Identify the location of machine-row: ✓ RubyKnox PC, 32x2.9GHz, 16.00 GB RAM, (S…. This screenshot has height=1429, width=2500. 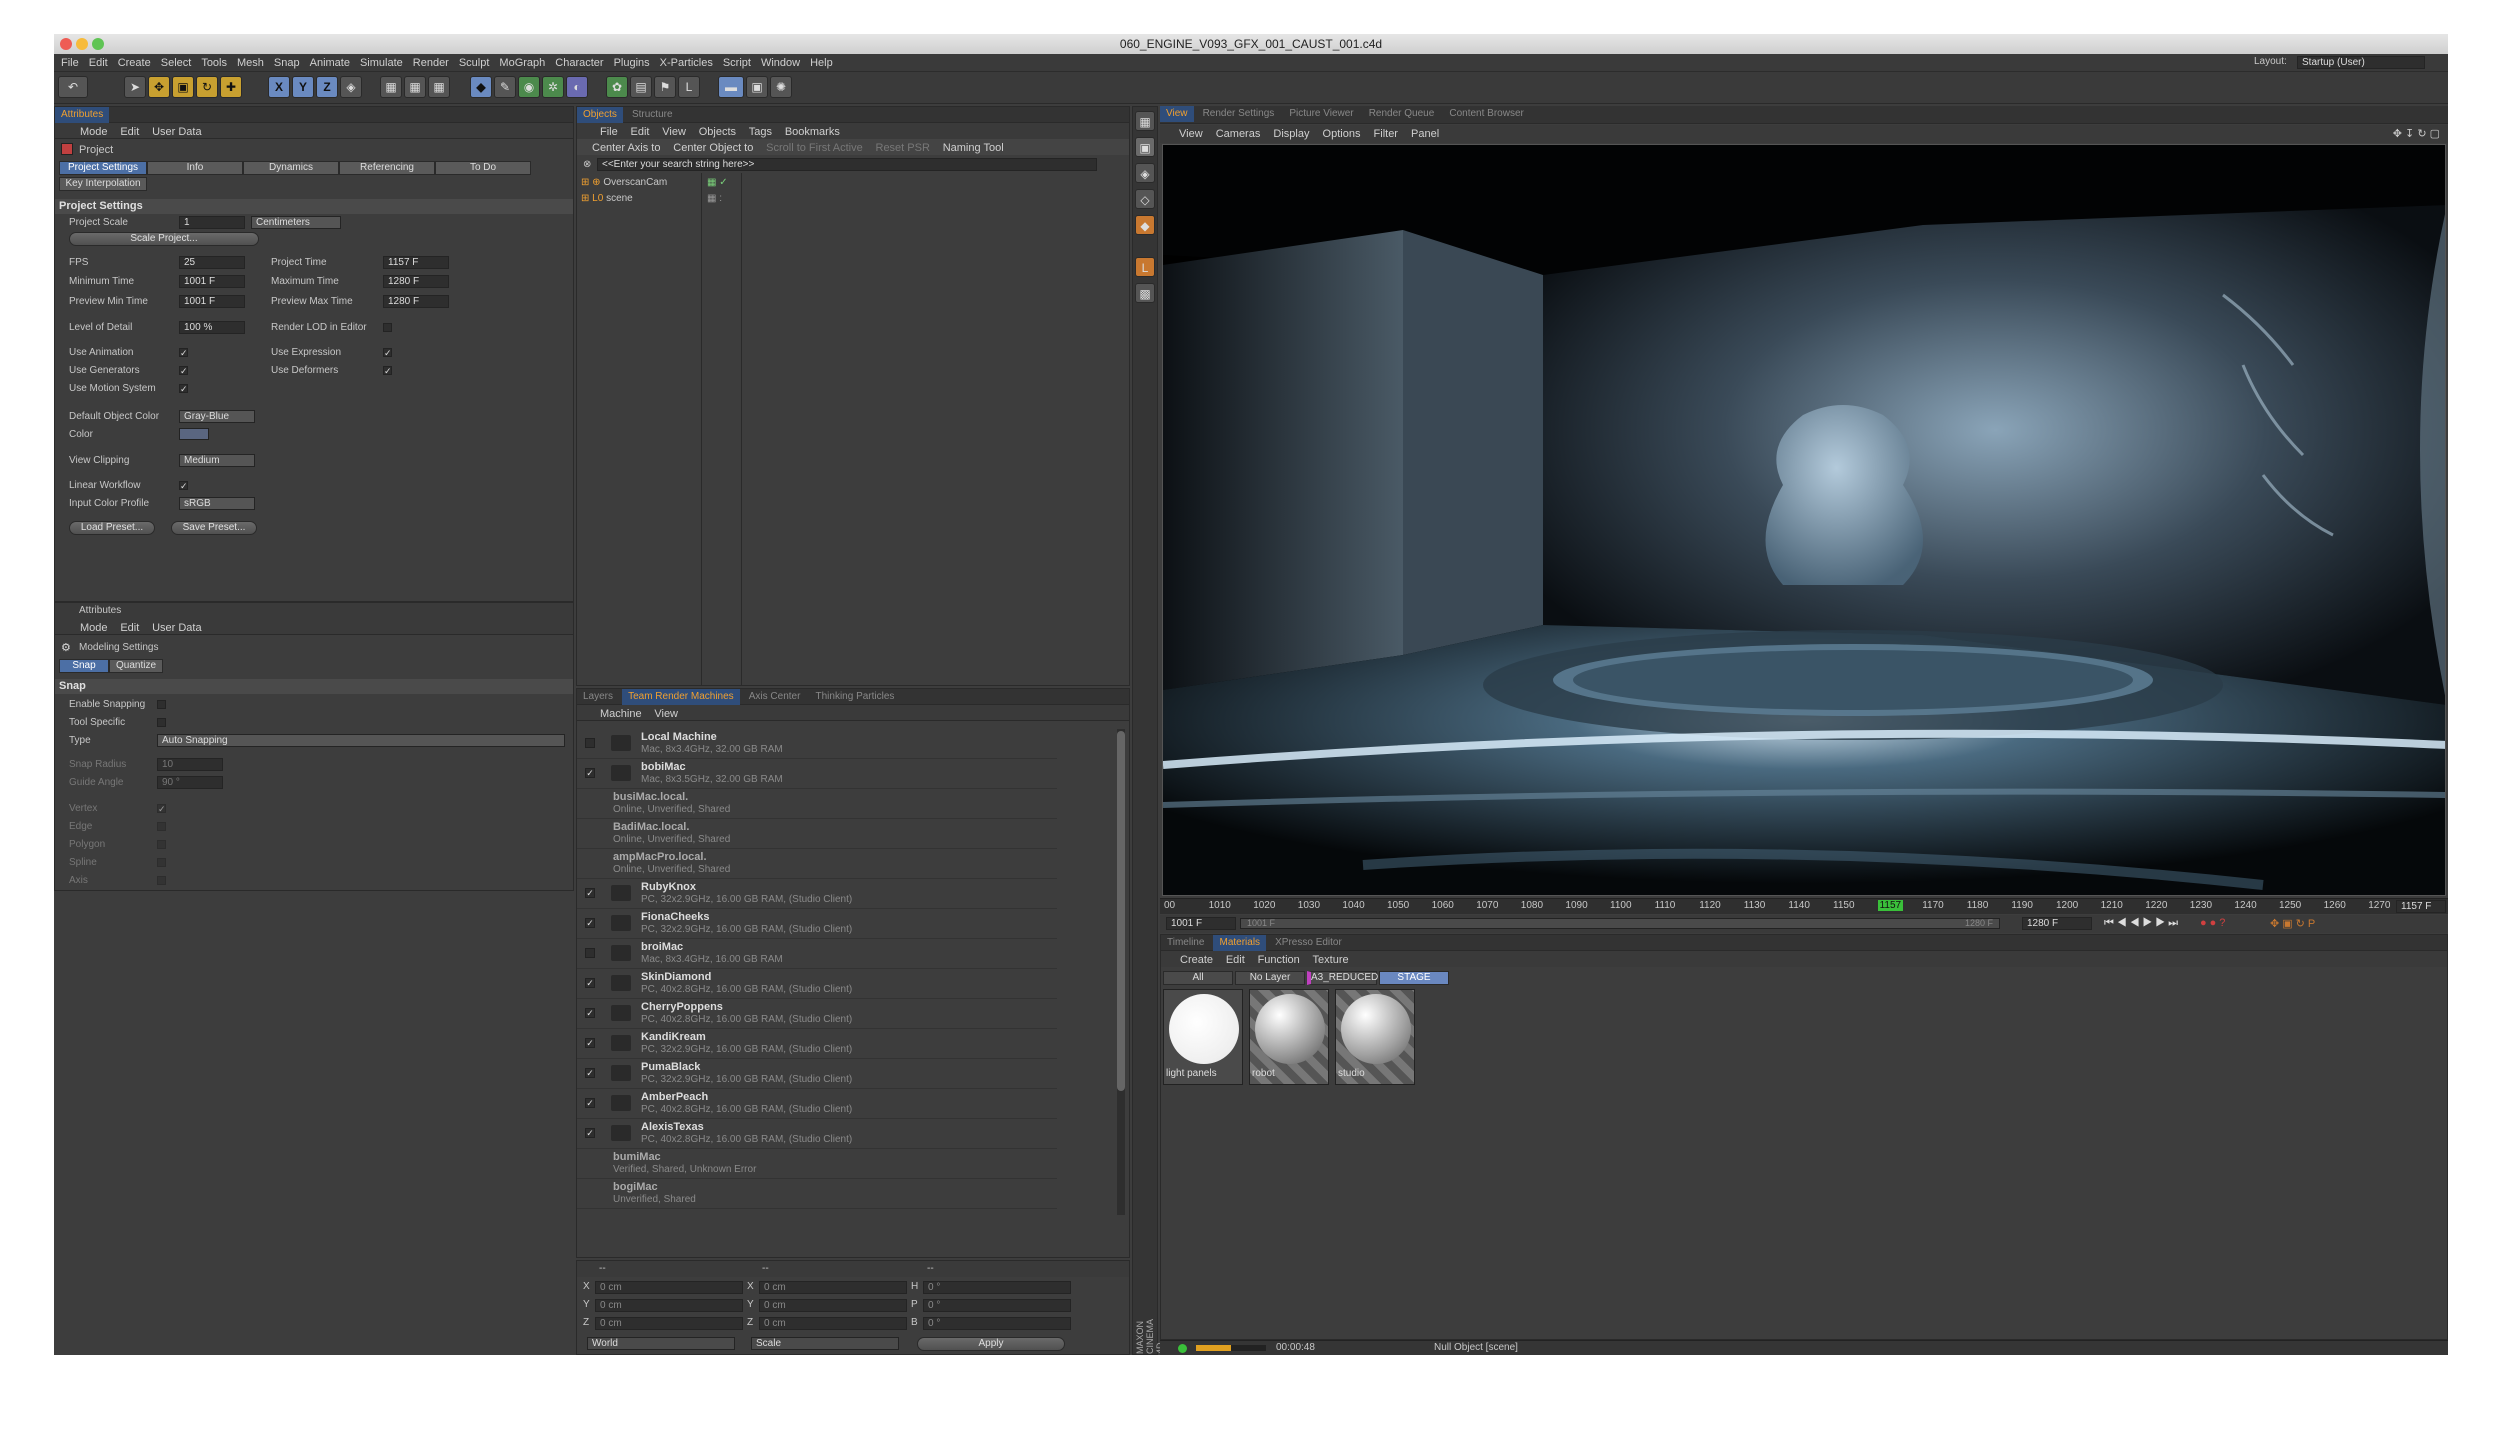
(817, 894).